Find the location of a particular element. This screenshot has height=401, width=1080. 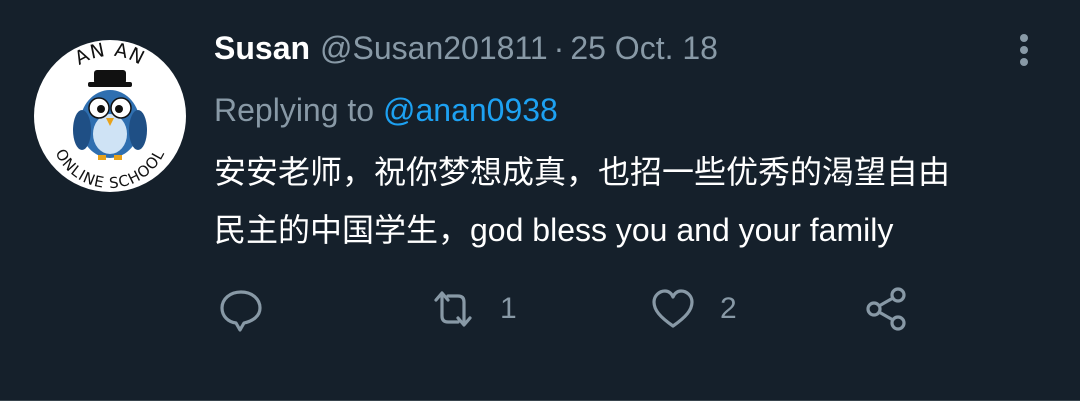

svg-text: AN AN is located at coordinates (109, 55).